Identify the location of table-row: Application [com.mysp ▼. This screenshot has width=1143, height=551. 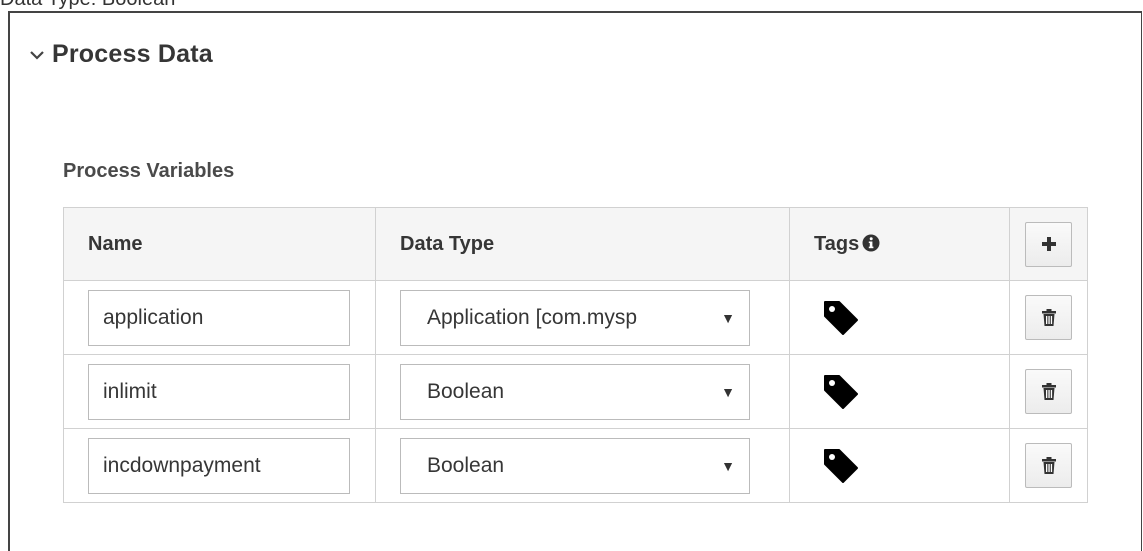
(575, 317).